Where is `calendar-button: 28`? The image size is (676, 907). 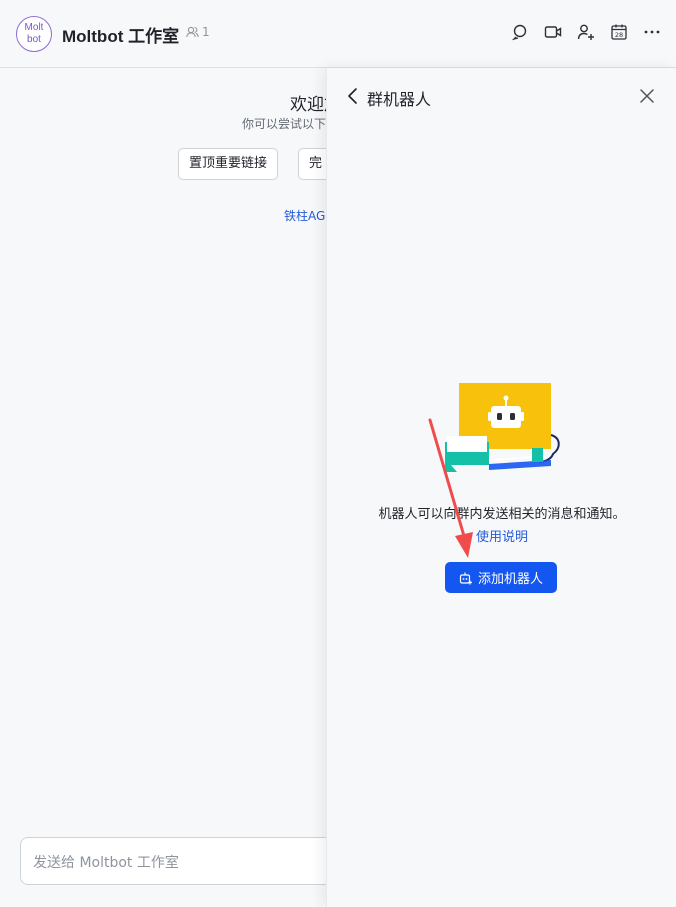 calendar-button: 28 is located at coordinates (619, 32).